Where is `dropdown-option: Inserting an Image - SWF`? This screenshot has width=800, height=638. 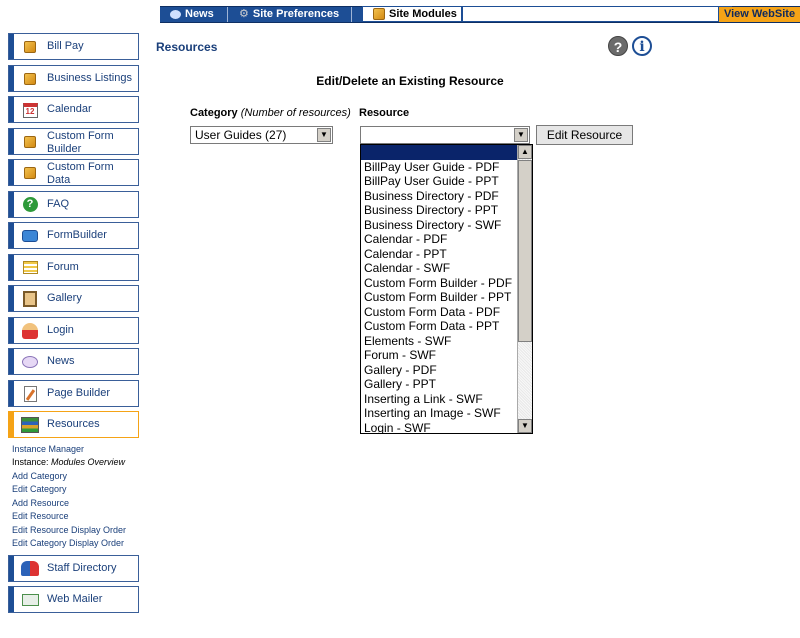 dropdown-option: Inserting an Image - SWF is located at coordinates (439, 413).